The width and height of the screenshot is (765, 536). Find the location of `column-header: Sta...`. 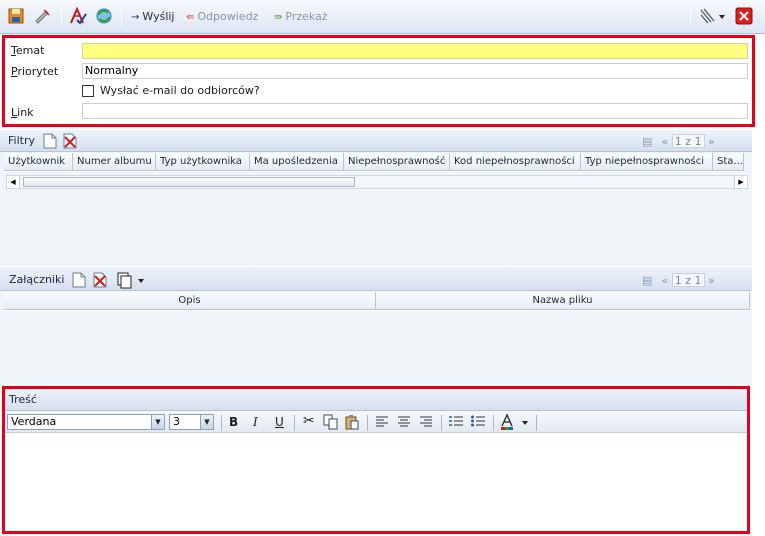

column-header: Sta... is located at coordinates (728, 162).